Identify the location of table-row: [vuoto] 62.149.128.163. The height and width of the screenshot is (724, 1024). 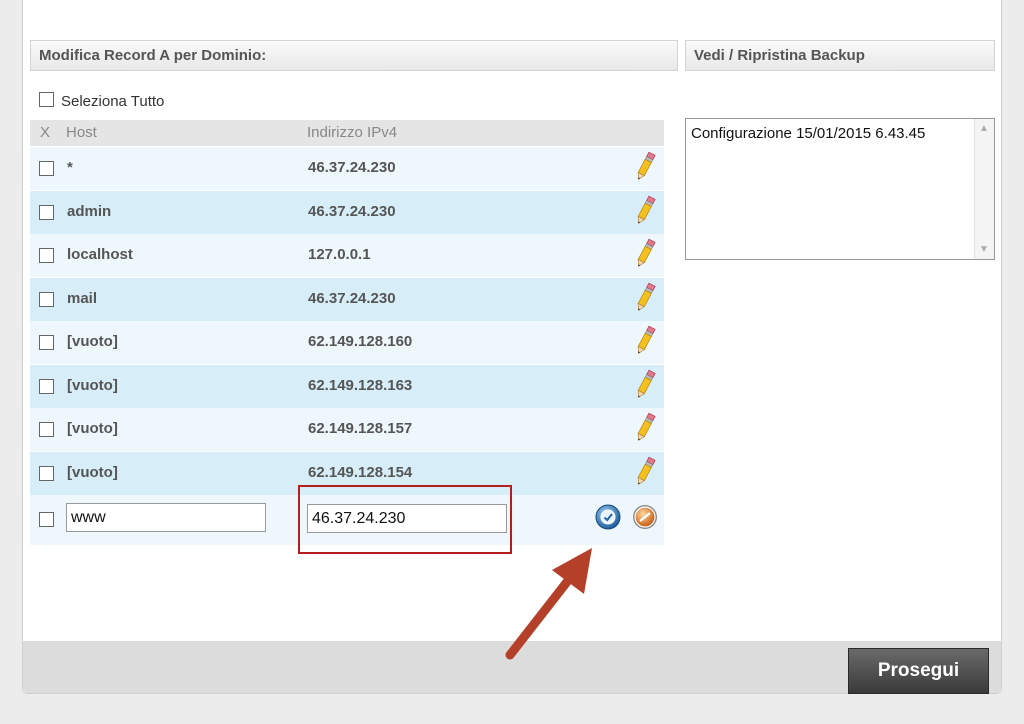
(347, 386).